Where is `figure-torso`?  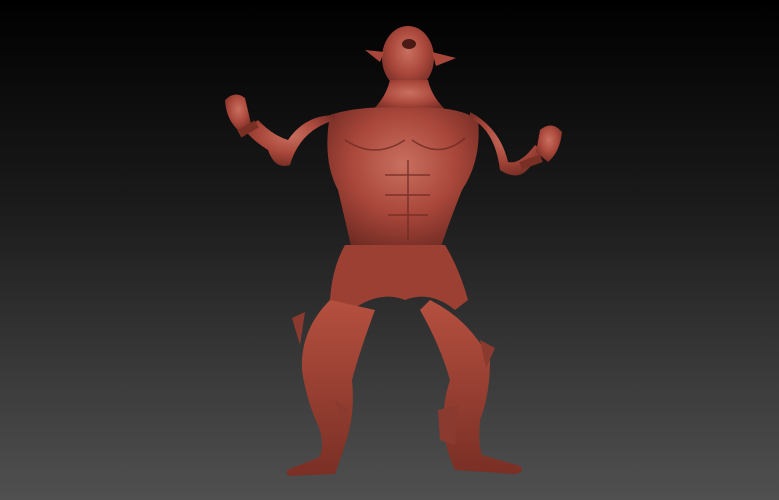
figure-torso is located at coordinates (403, 178).